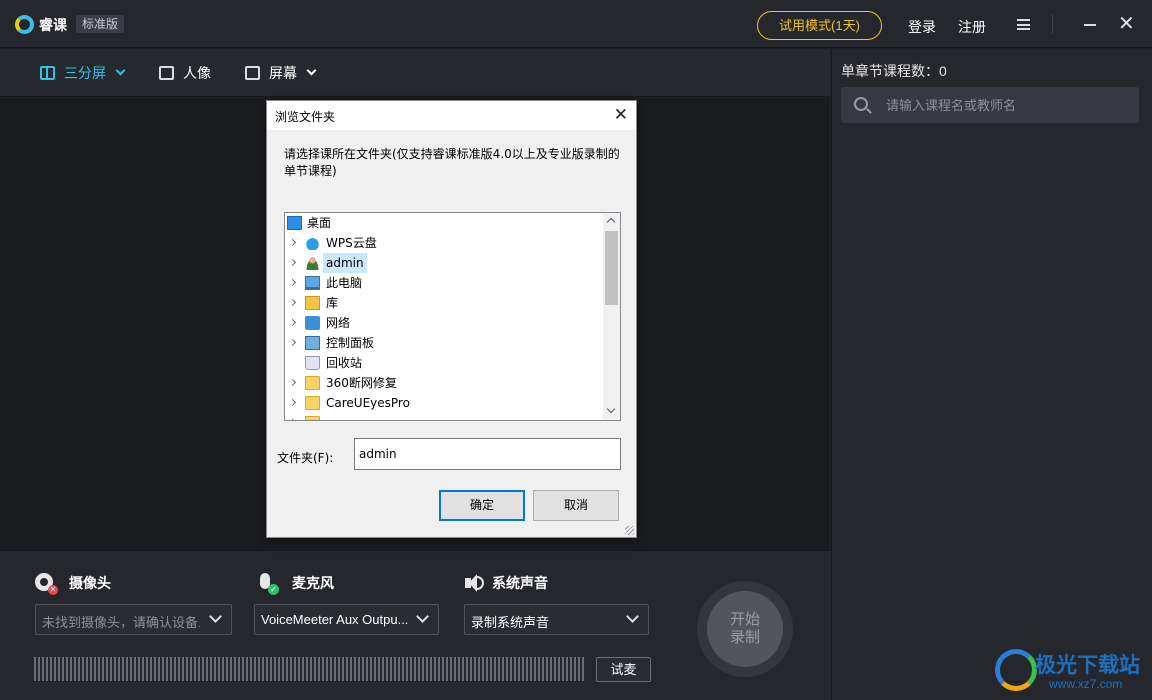  What do you see at coordinates (444, 403) in the screenshot?
I see `tree-item-careueyespro: CareUEyesPro` at bounding box center [444, 403].